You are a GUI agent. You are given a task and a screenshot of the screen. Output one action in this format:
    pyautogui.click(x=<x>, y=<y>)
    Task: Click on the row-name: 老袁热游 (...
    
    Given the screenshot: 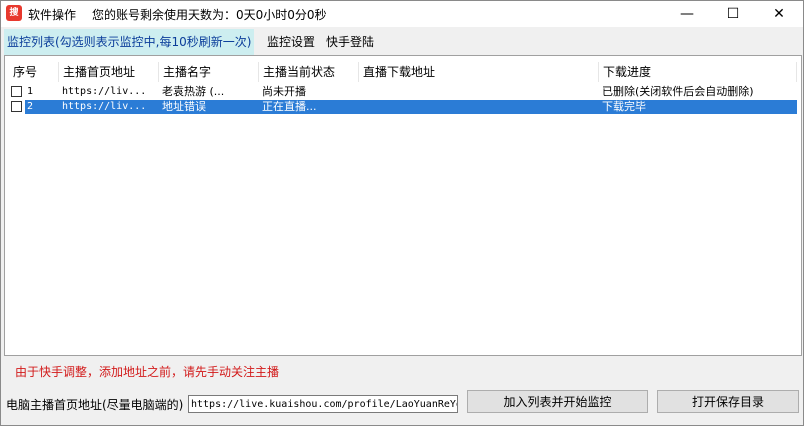 What is the action you would take?
    pyautogui.click(x=193, y=91)
    